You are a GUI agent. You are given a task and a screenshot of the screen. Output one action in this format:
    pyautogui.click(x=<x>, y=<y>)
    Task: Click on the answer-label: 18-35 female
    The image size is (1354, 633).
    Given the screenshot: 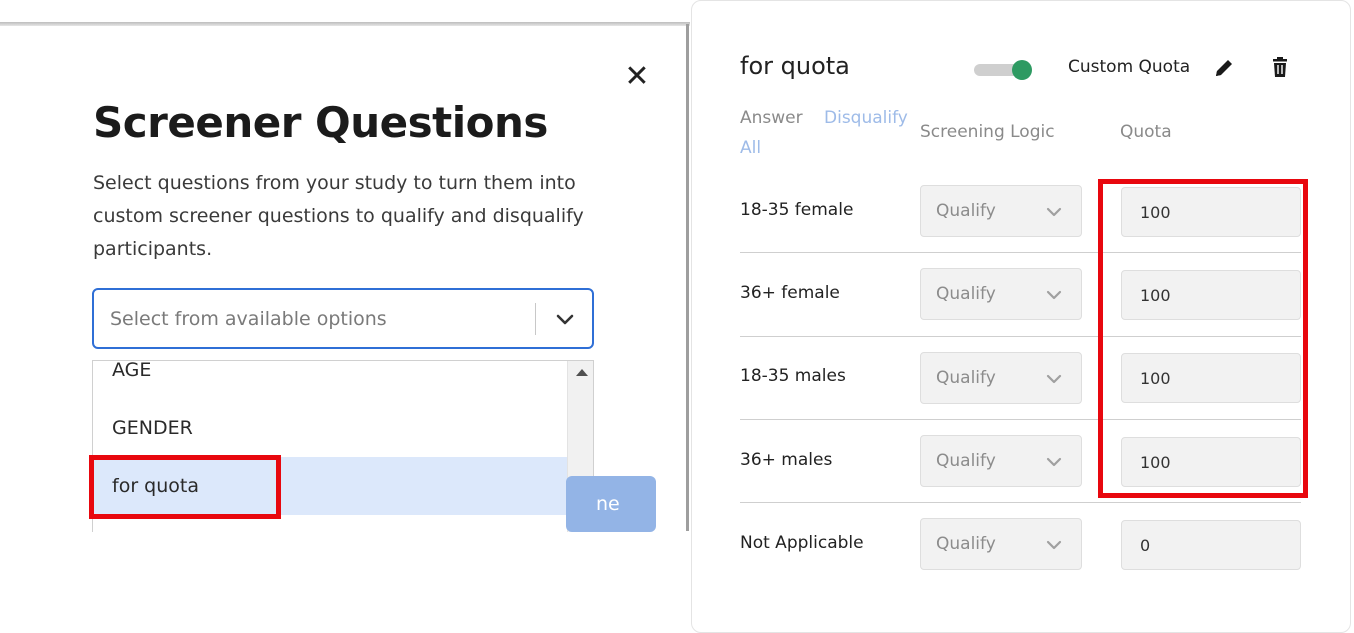 What is the action you would take?
    pyautogui.click(x=797, y=210)
    